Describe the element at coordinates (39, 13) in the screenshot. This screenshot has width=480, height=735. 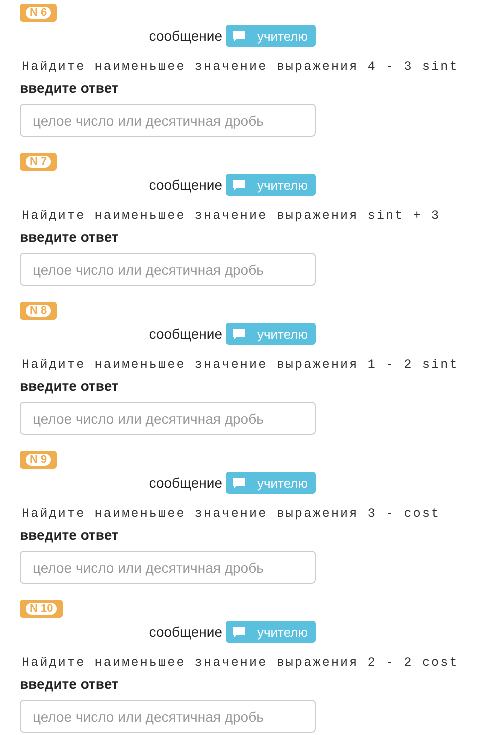
I see `task-number-badge: N 6` at that location.